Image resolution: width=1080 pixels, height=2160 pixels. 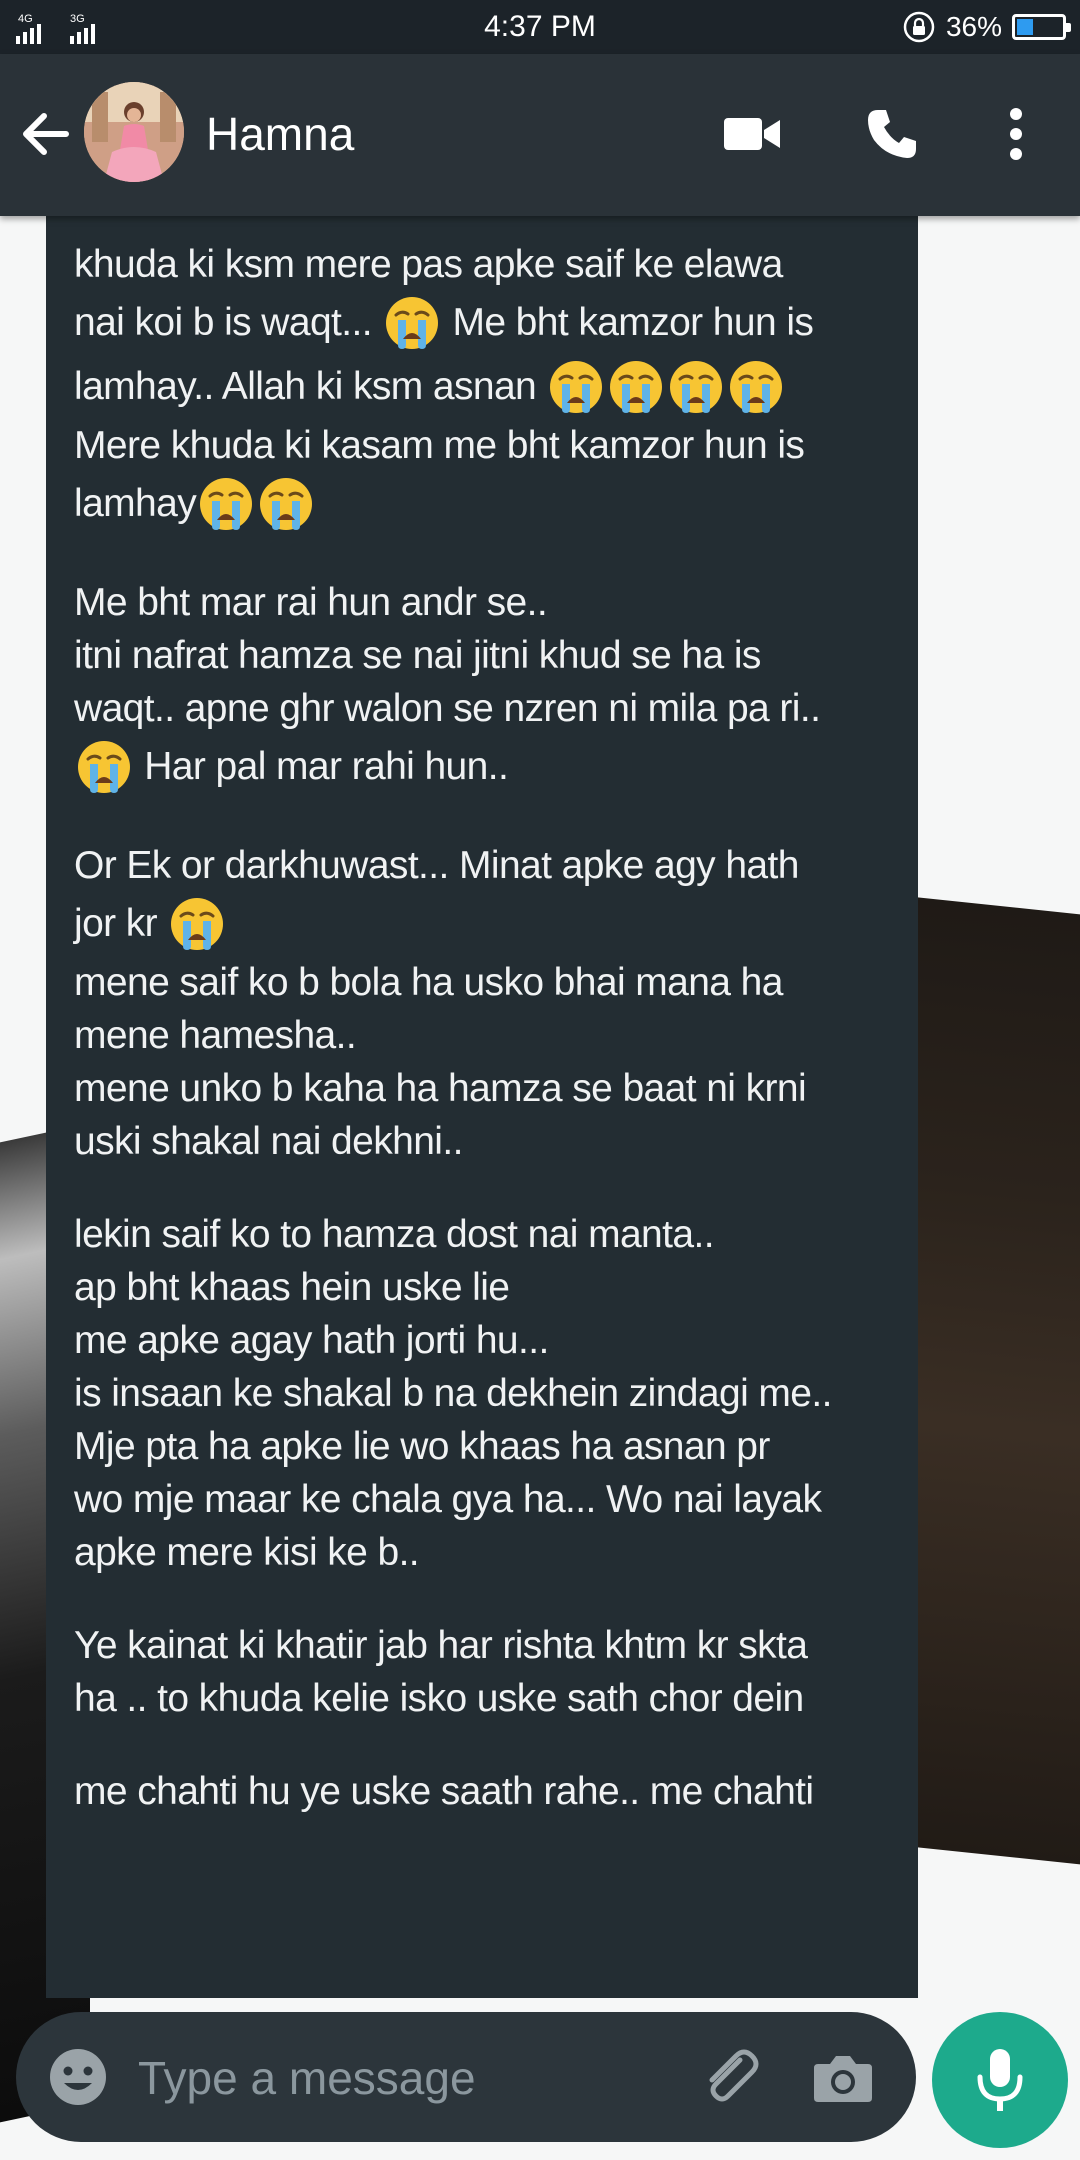 What do you see at coordinates (422, 1446) in the screenshot?
I see `message-line-text: Mje pta ha apke lie wo khaas ha asnan pr` at bounding box center [422, 1446].